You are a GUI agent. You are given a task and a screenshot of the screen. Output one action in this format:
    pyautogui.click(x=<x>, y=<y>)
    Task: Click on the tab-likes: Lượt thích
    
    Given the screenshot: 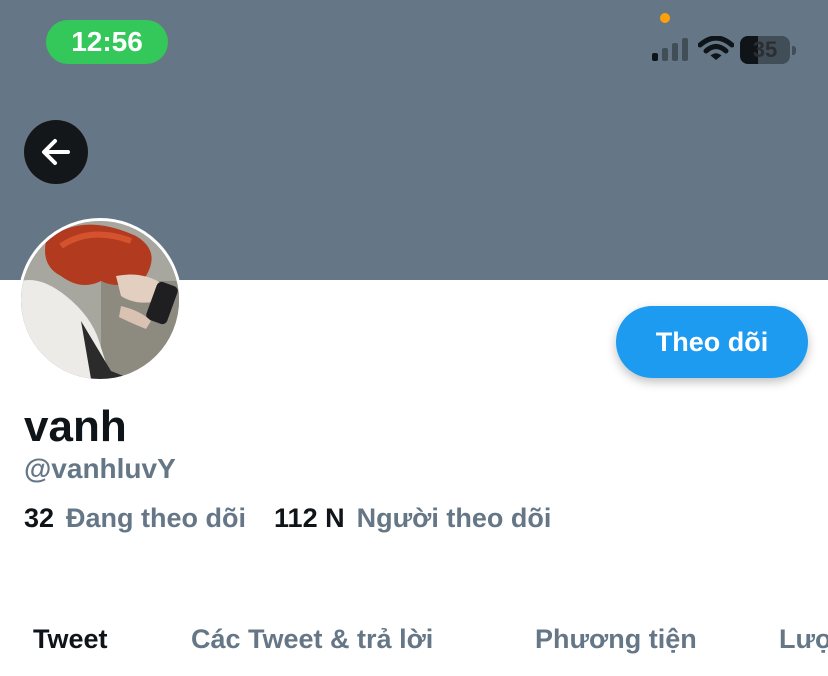 What is the action you would take?
    pyautogui.click(x=803, y=639)
    